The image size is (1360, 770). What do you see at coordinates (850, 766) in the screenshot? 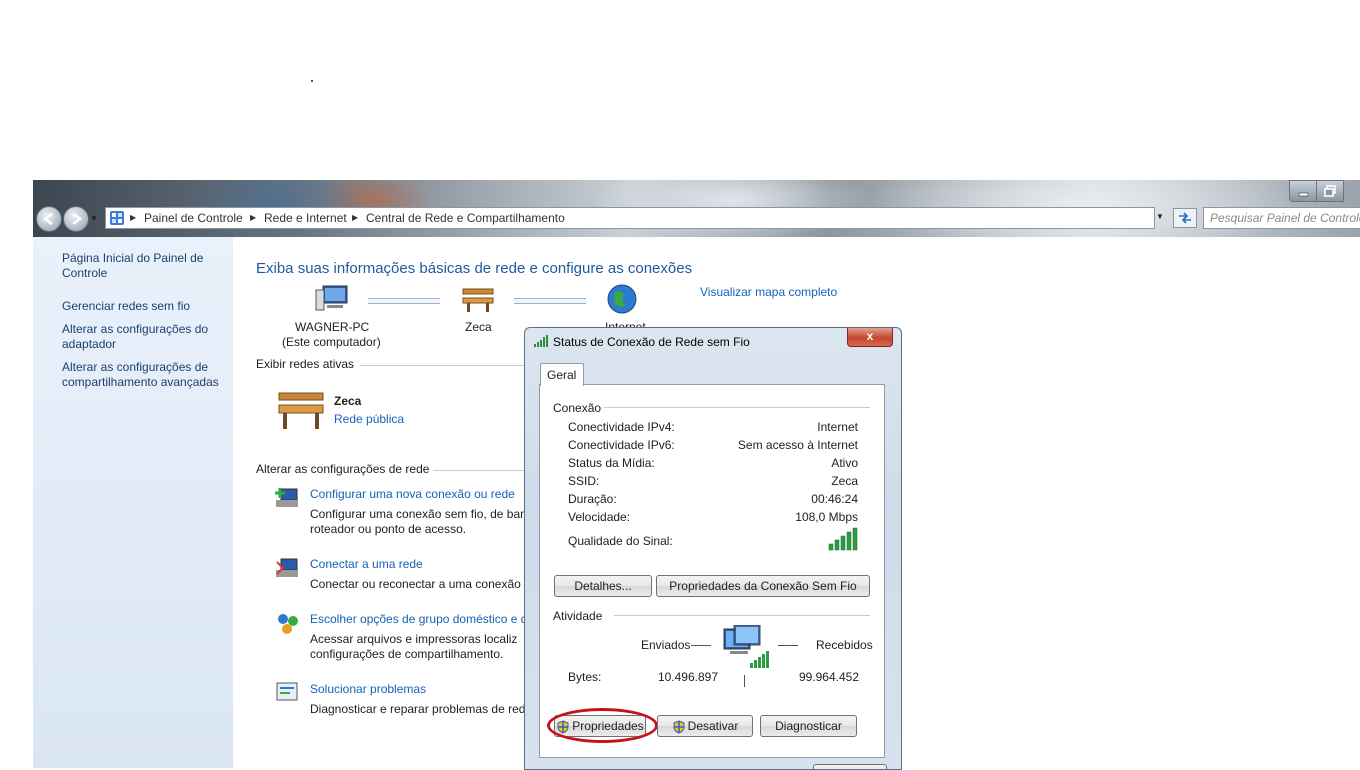
I see `close-dialog-button` at bounding box center [850, 766].